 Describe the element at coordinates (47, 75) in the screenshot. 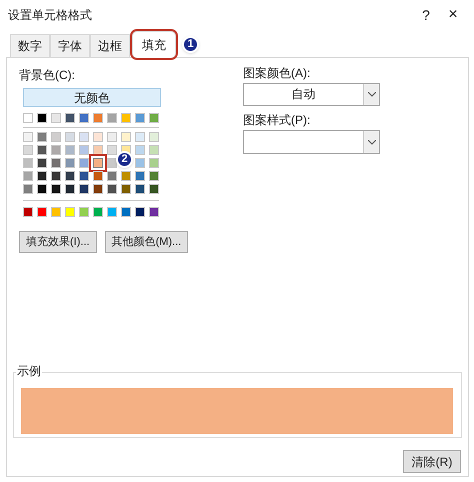

I see `background-color-label: 背景色(C):` at that location.